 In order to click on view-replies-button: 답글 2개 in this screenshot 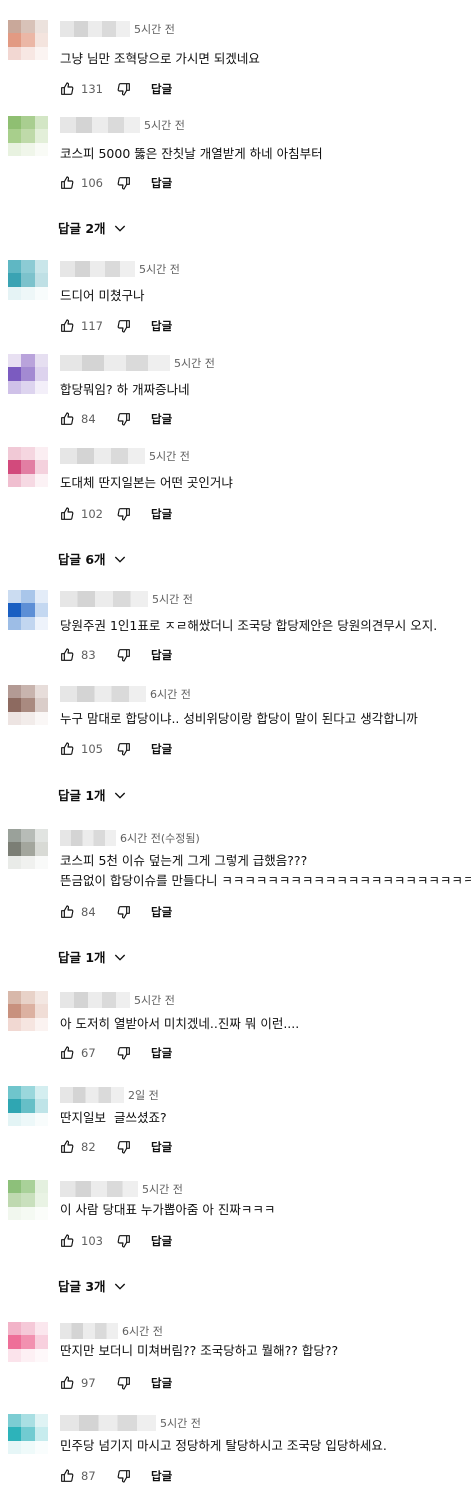, I will do `click(93, 227)`.